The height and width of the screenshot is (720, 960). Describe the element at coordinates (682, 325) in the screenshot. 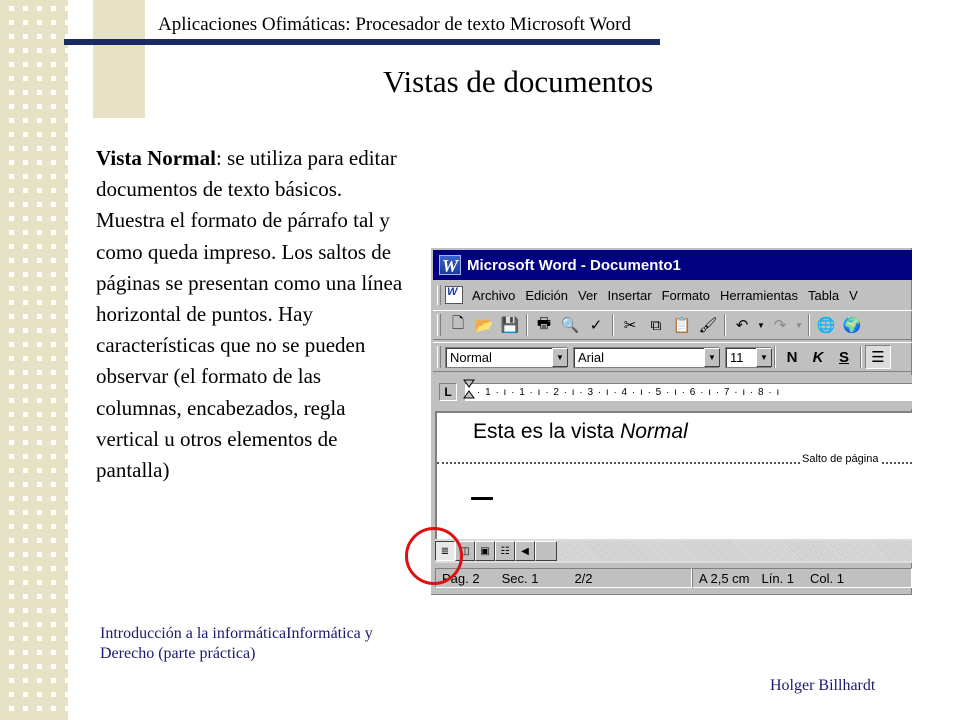

I see `paste-icon: 📋` at that location.